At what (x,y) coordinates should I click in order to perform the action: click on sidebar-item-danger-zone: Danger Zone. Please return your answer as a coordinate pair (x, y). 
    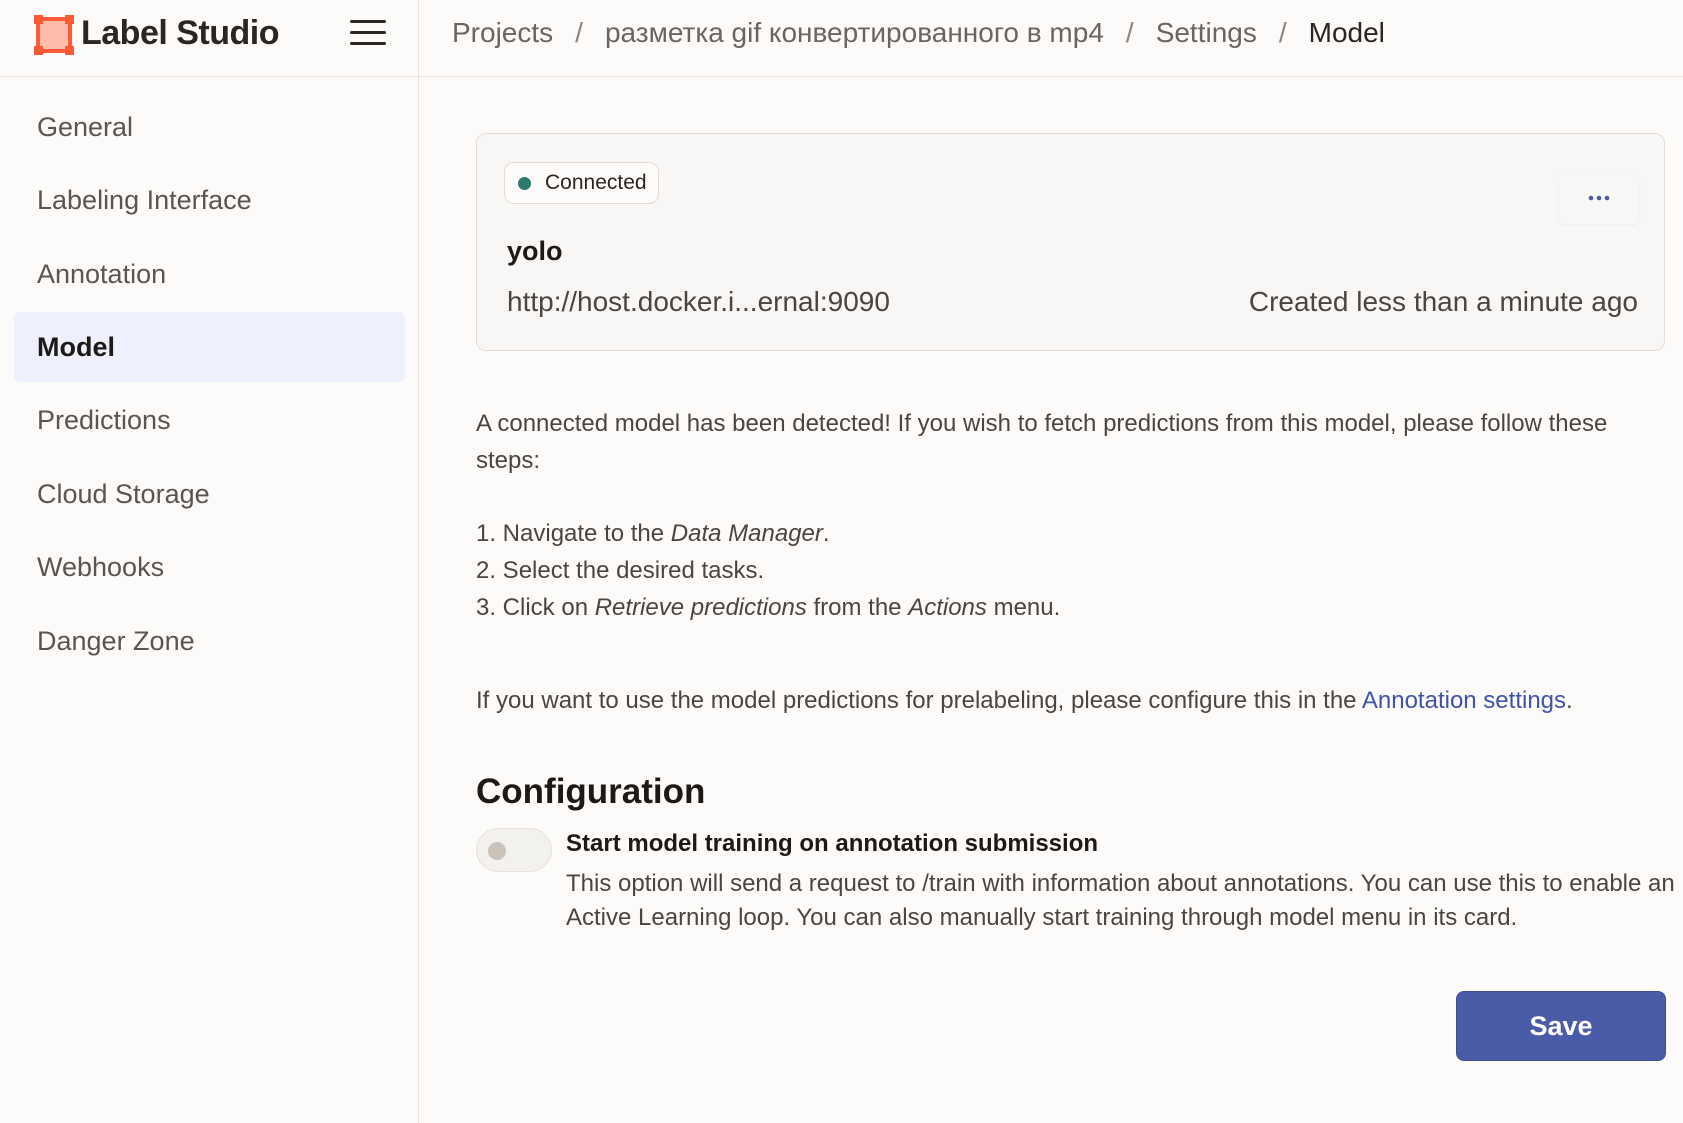
    Looking at the image, I should click on (209, 641).